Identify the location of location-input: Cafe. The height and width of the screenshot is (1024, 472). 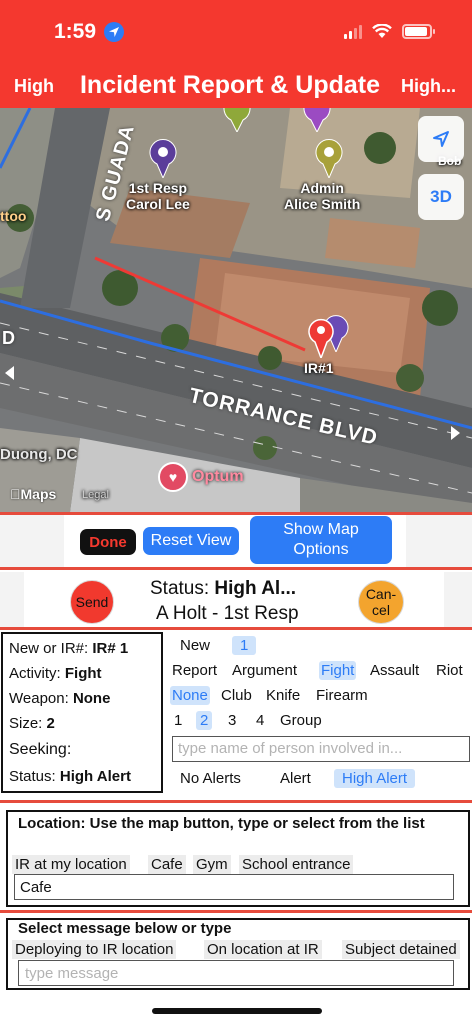
(234, 887).